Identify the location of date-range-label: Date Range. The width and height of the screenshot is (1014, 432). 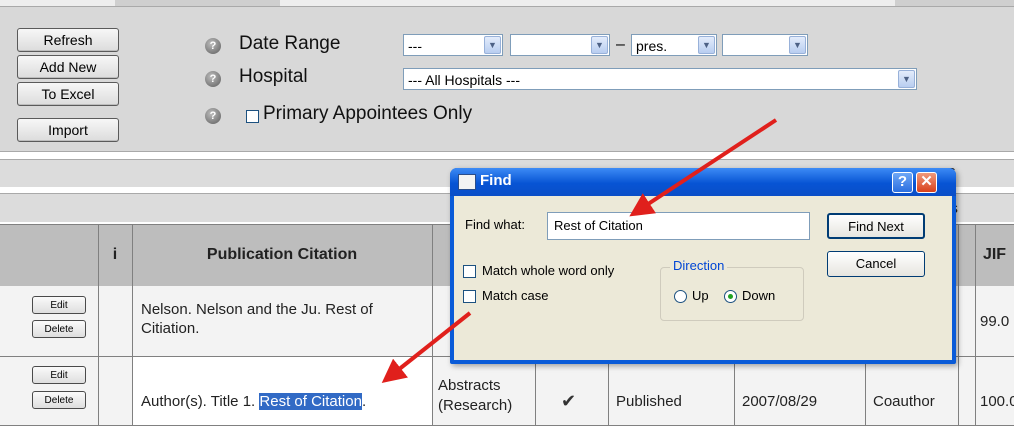
(290, 43).